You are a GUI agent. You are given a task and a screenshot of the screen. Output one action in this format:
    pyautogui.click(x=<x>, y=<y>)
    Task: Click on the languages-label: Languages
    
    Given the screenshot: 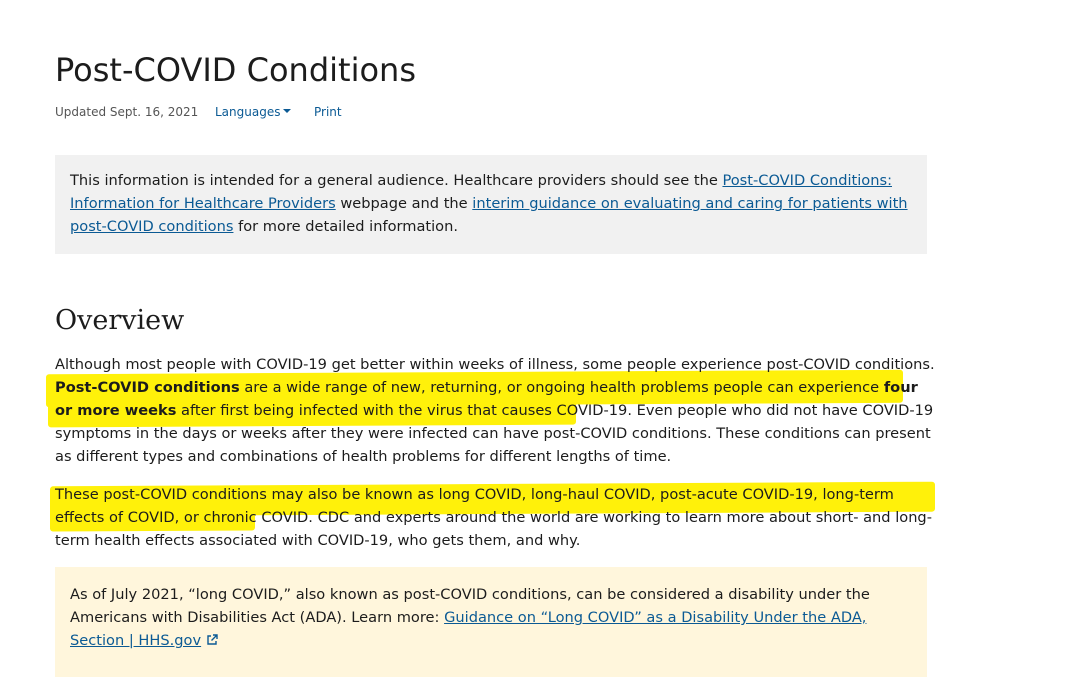 What is the action you would take?
    pyautogui.click(x=248, y=112)
    